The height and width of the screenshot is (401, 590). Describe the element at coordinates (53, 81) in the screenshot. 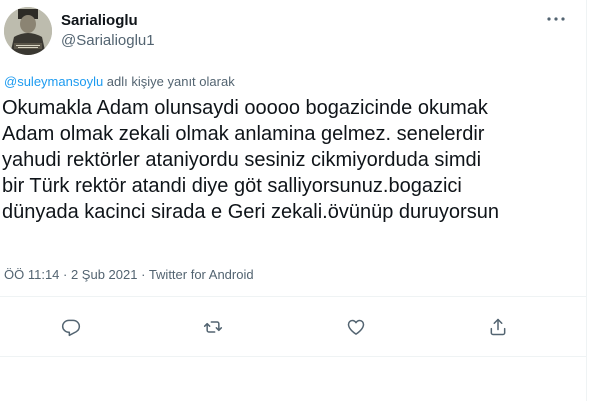

I see `mention-link: @suleymansoylu` at that location.